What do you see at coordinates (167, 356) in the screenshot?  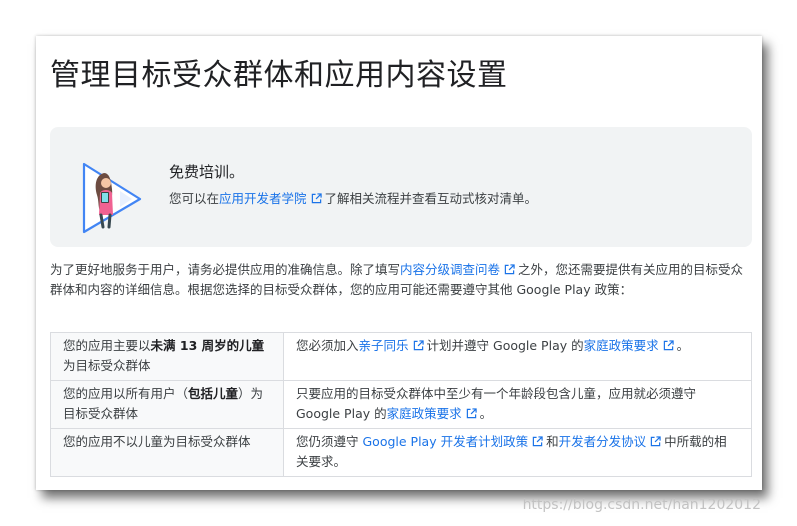 I see `table-cell-audience: 您的应用主要以未满 13 周岁的儿童为目标受众群体` at bounding box center [167, 356].